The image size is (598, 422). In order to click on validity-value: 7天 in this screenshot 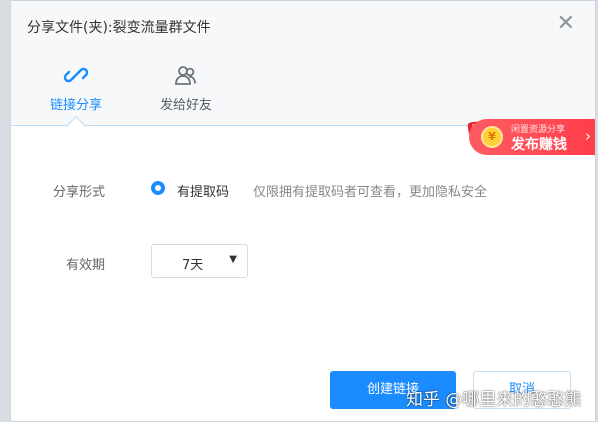, I will do `click(193, 265)`.